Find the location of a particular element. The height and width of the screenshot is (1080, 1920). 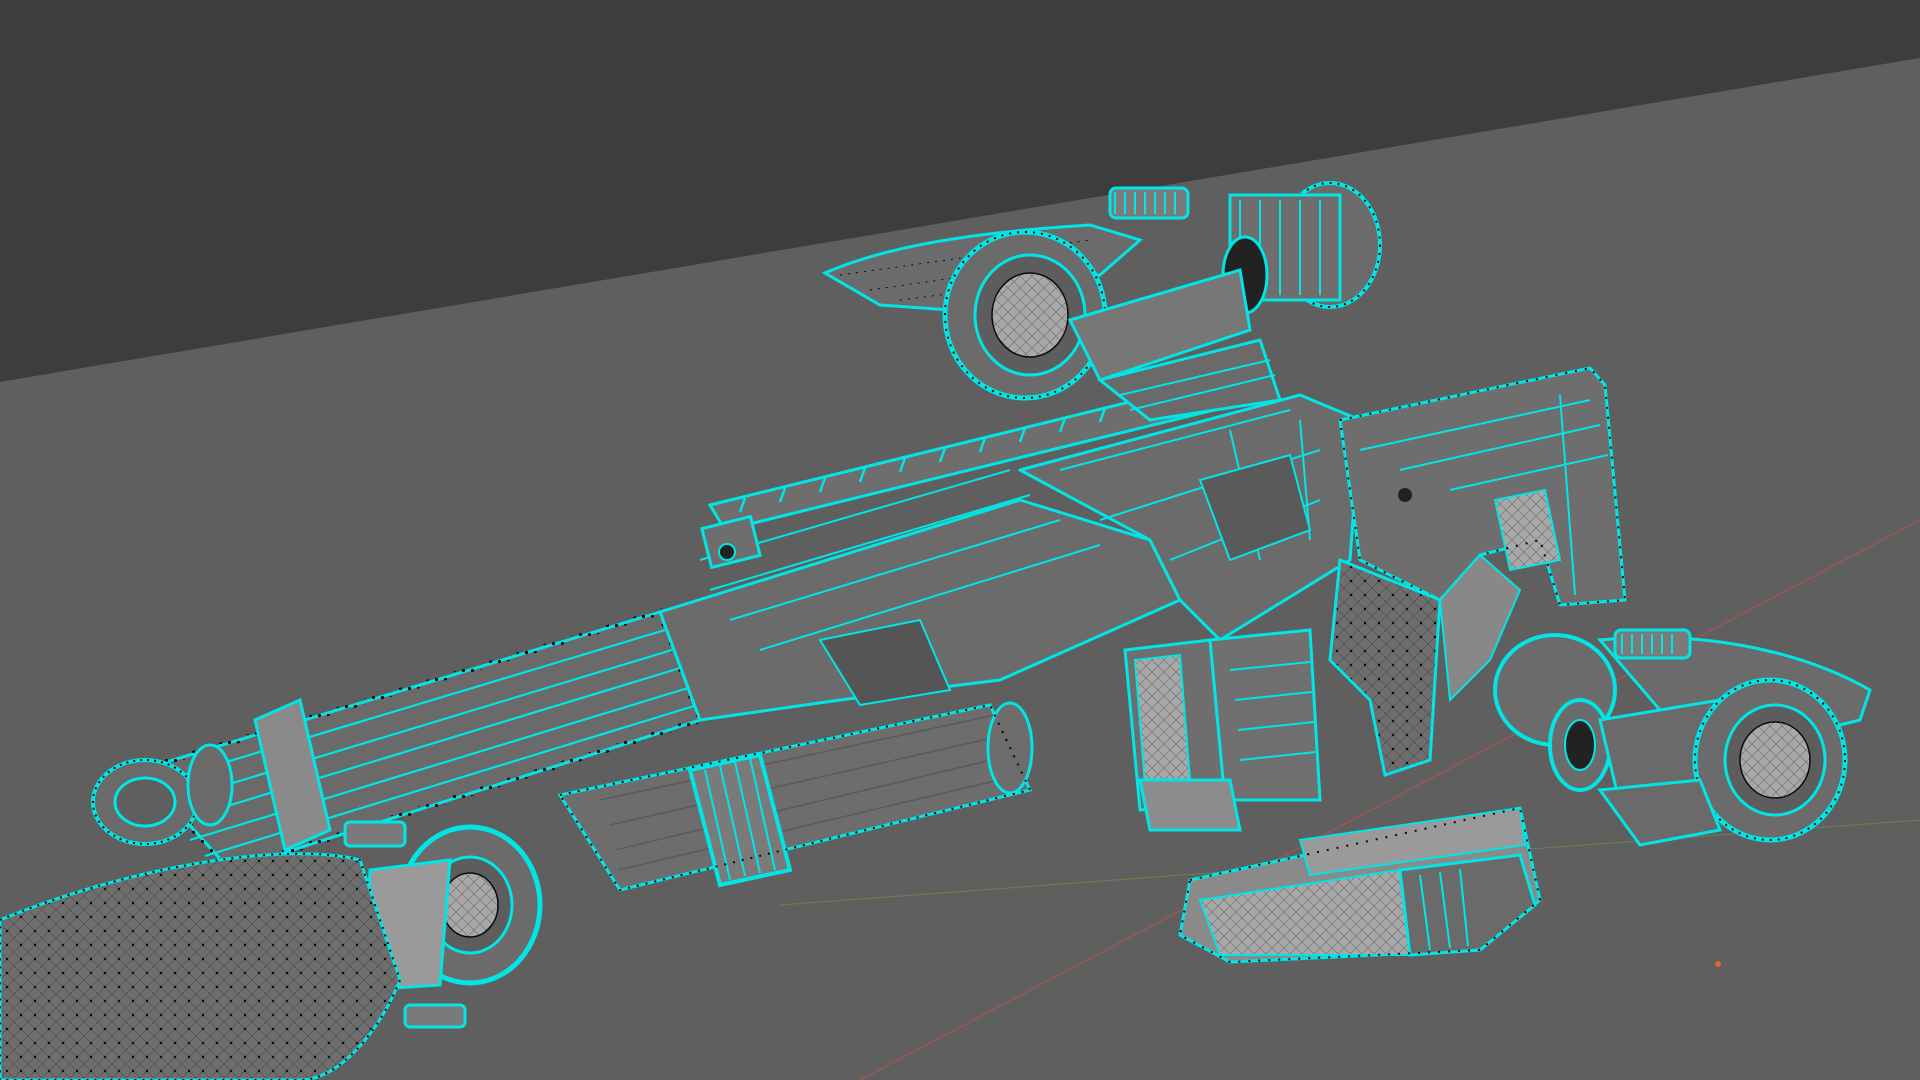

magazine-vertical is located at coordinates (1222, 730).